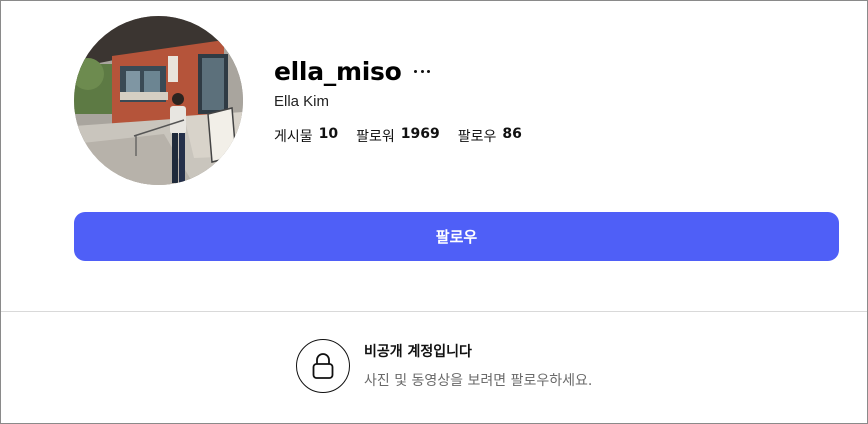  Describe the element at coordinates (328, 134) in the screenshot. I see `stat-value: 10` at that location.